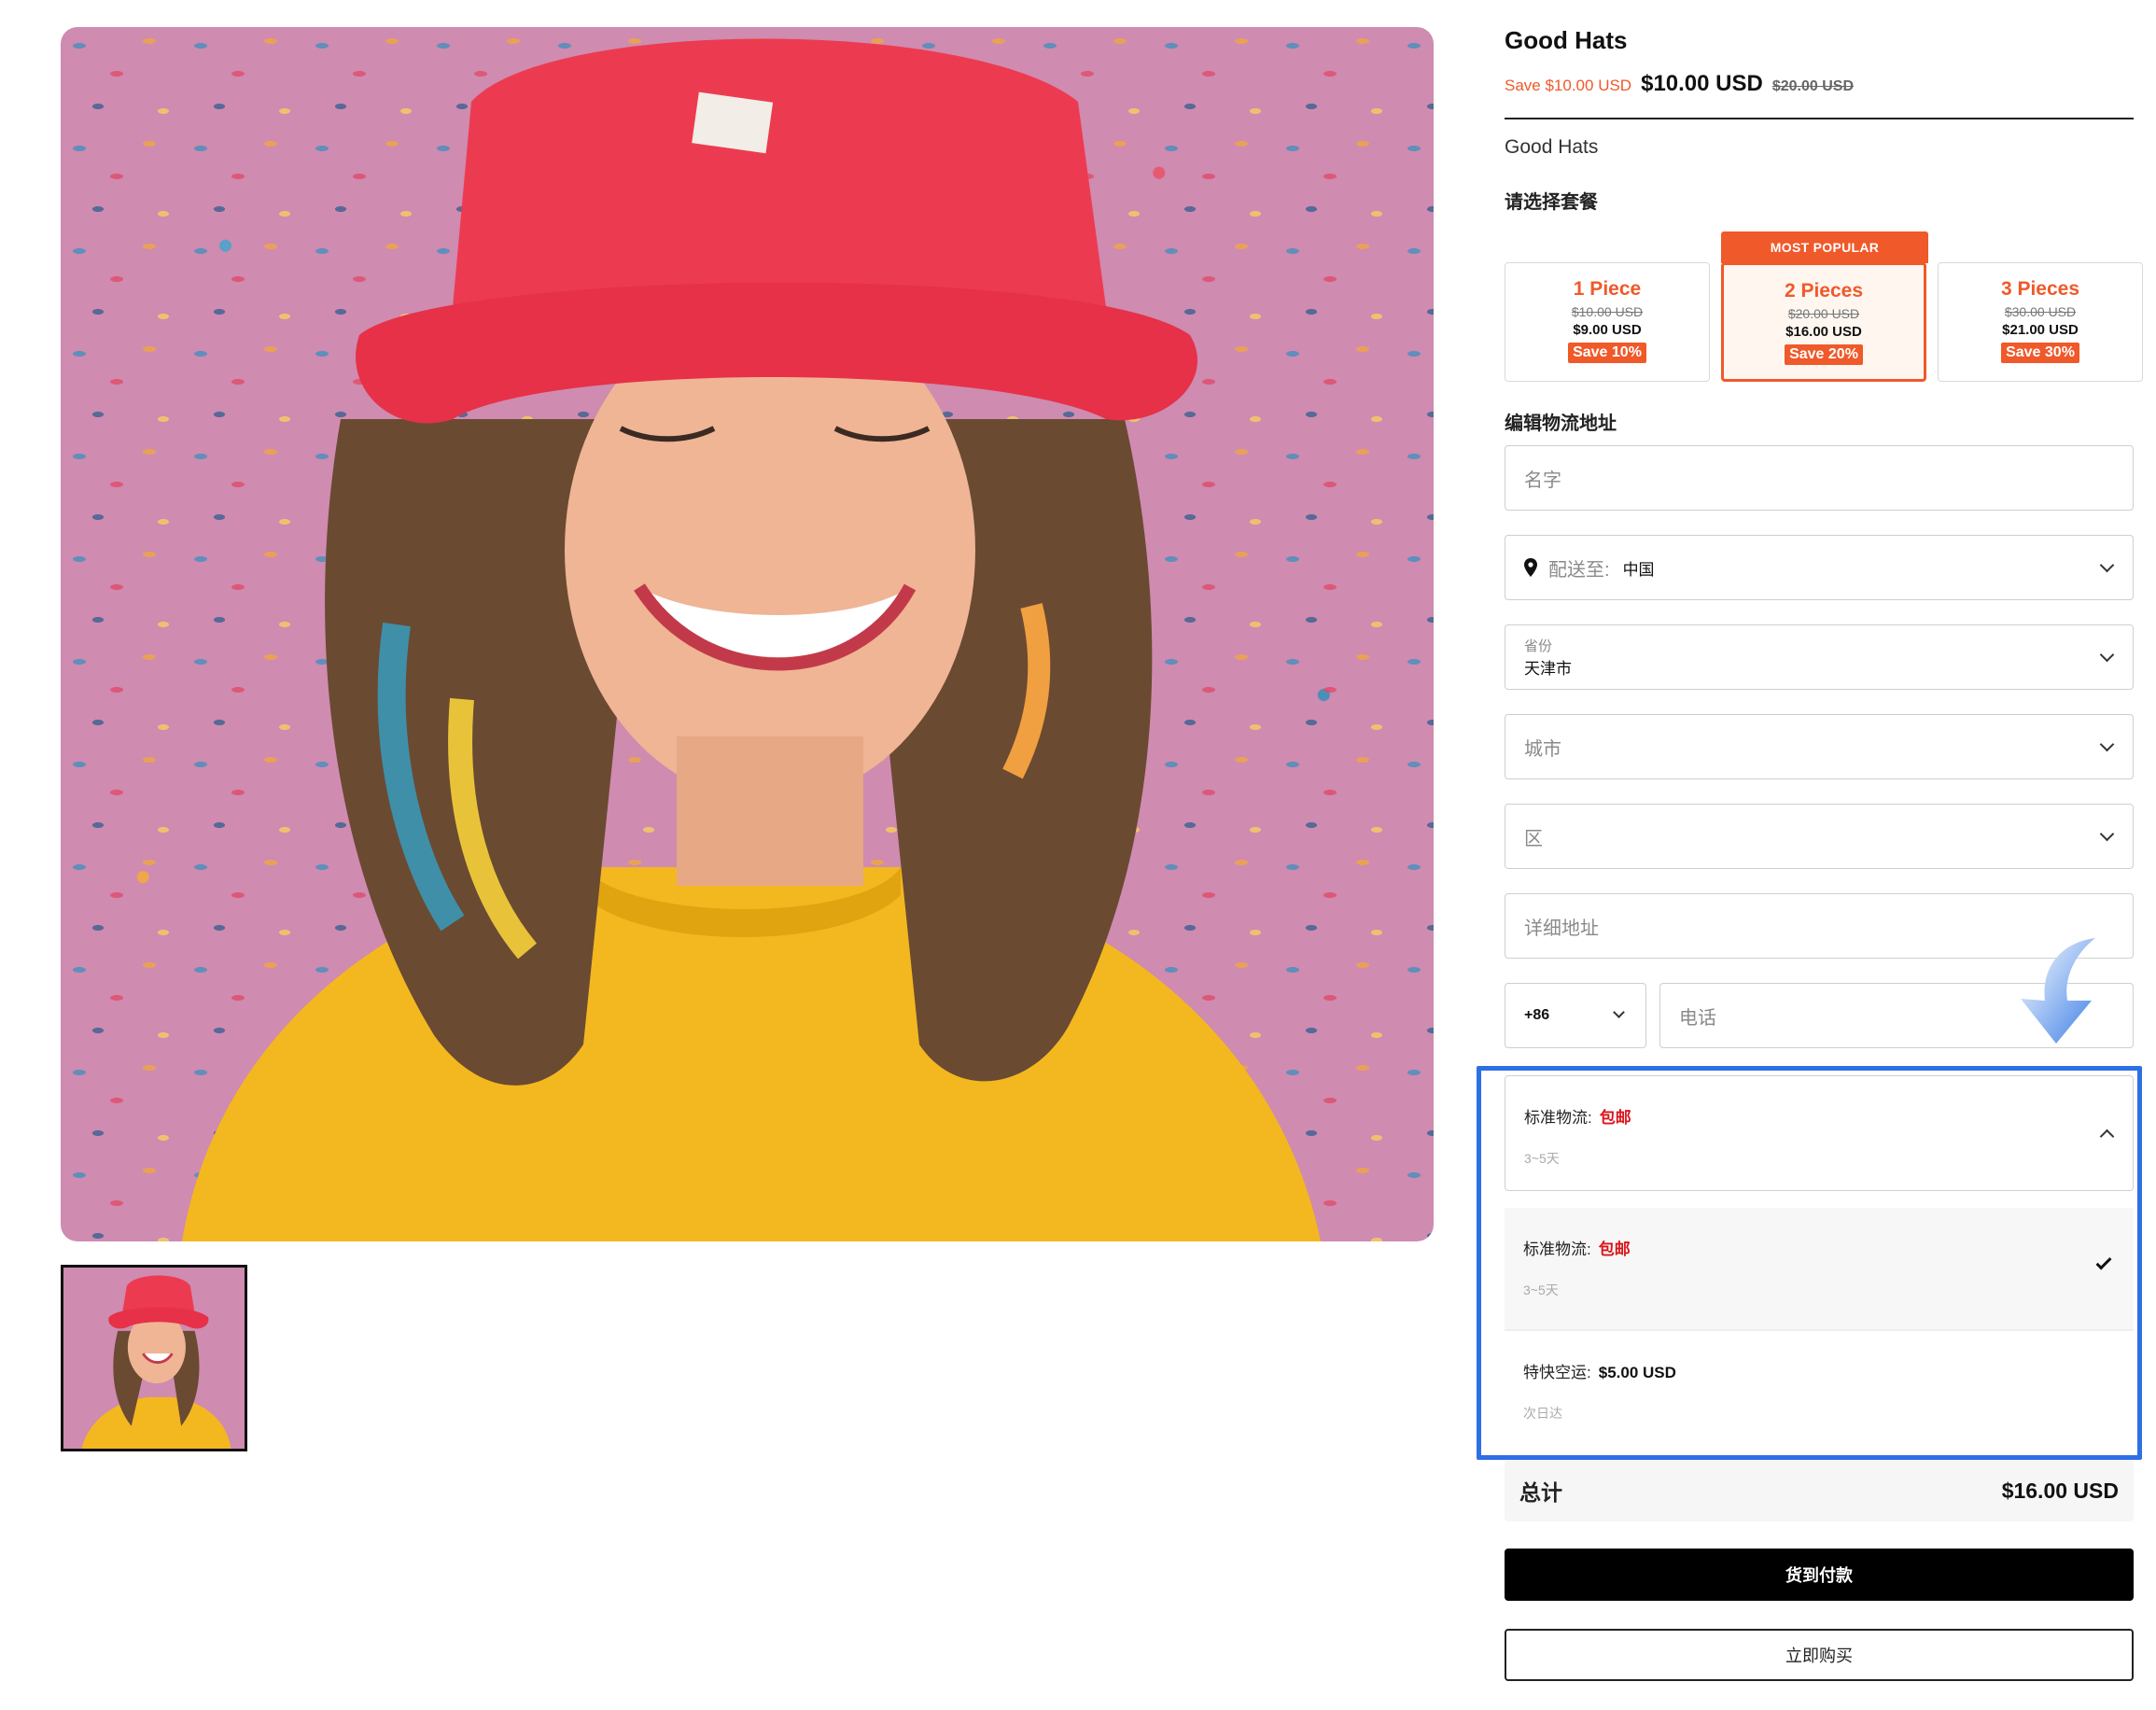 The width and height of the screenshot is (2156, 1710). Describe the element at coordinates (1615, 1118) in the screenshot. I see `shipping-selected-price: 包邮` at that location.